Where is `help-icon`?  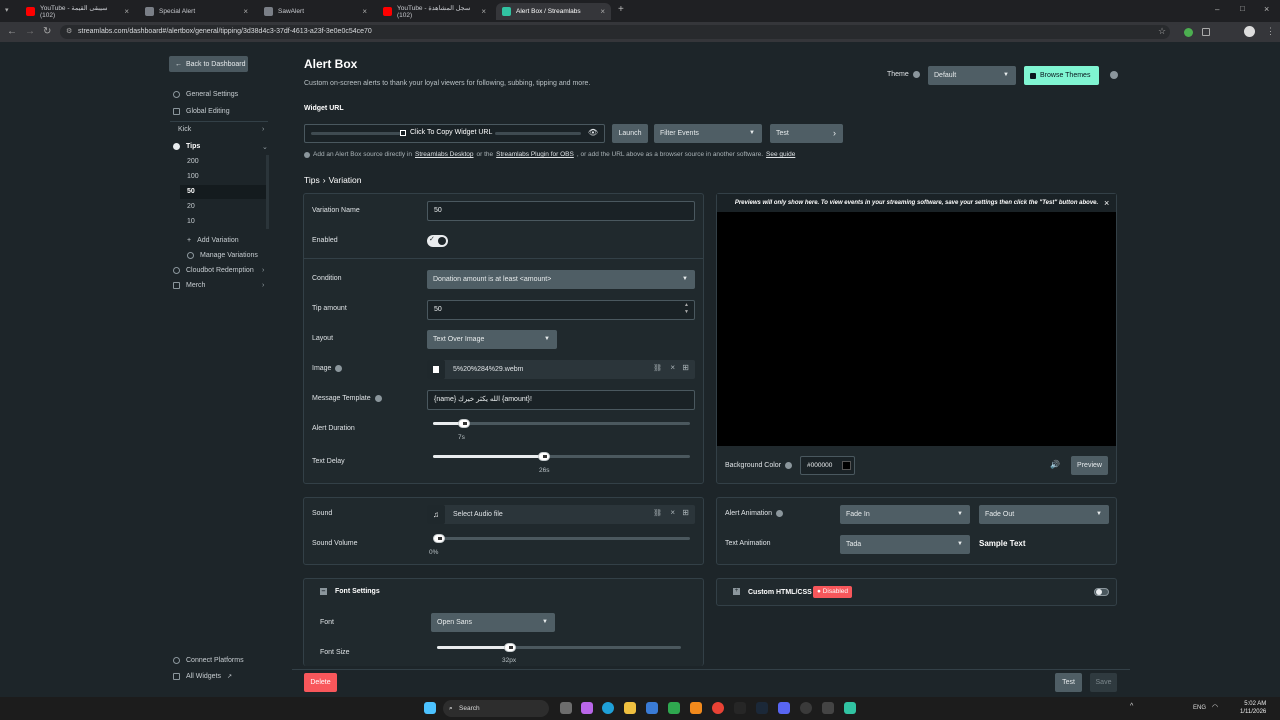
help-icon is located at coordinates (1114, 75).